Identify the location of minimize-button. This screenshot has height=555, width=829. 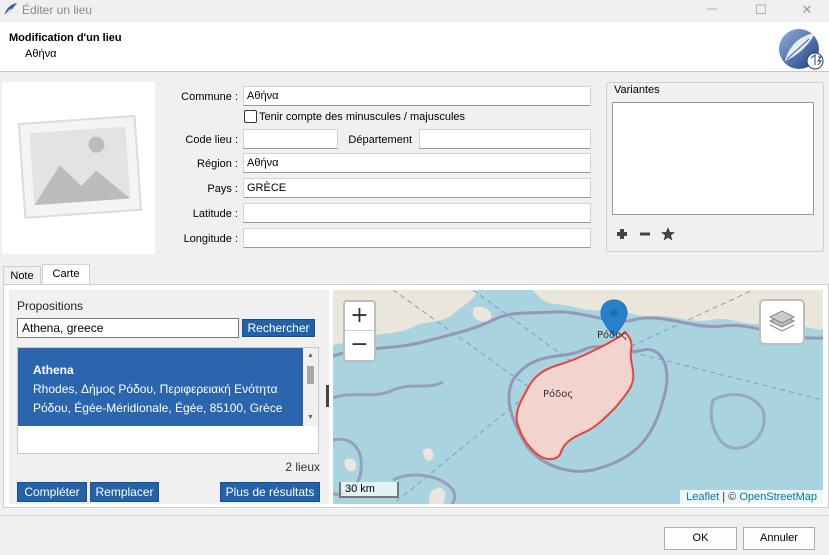
(712, 11).